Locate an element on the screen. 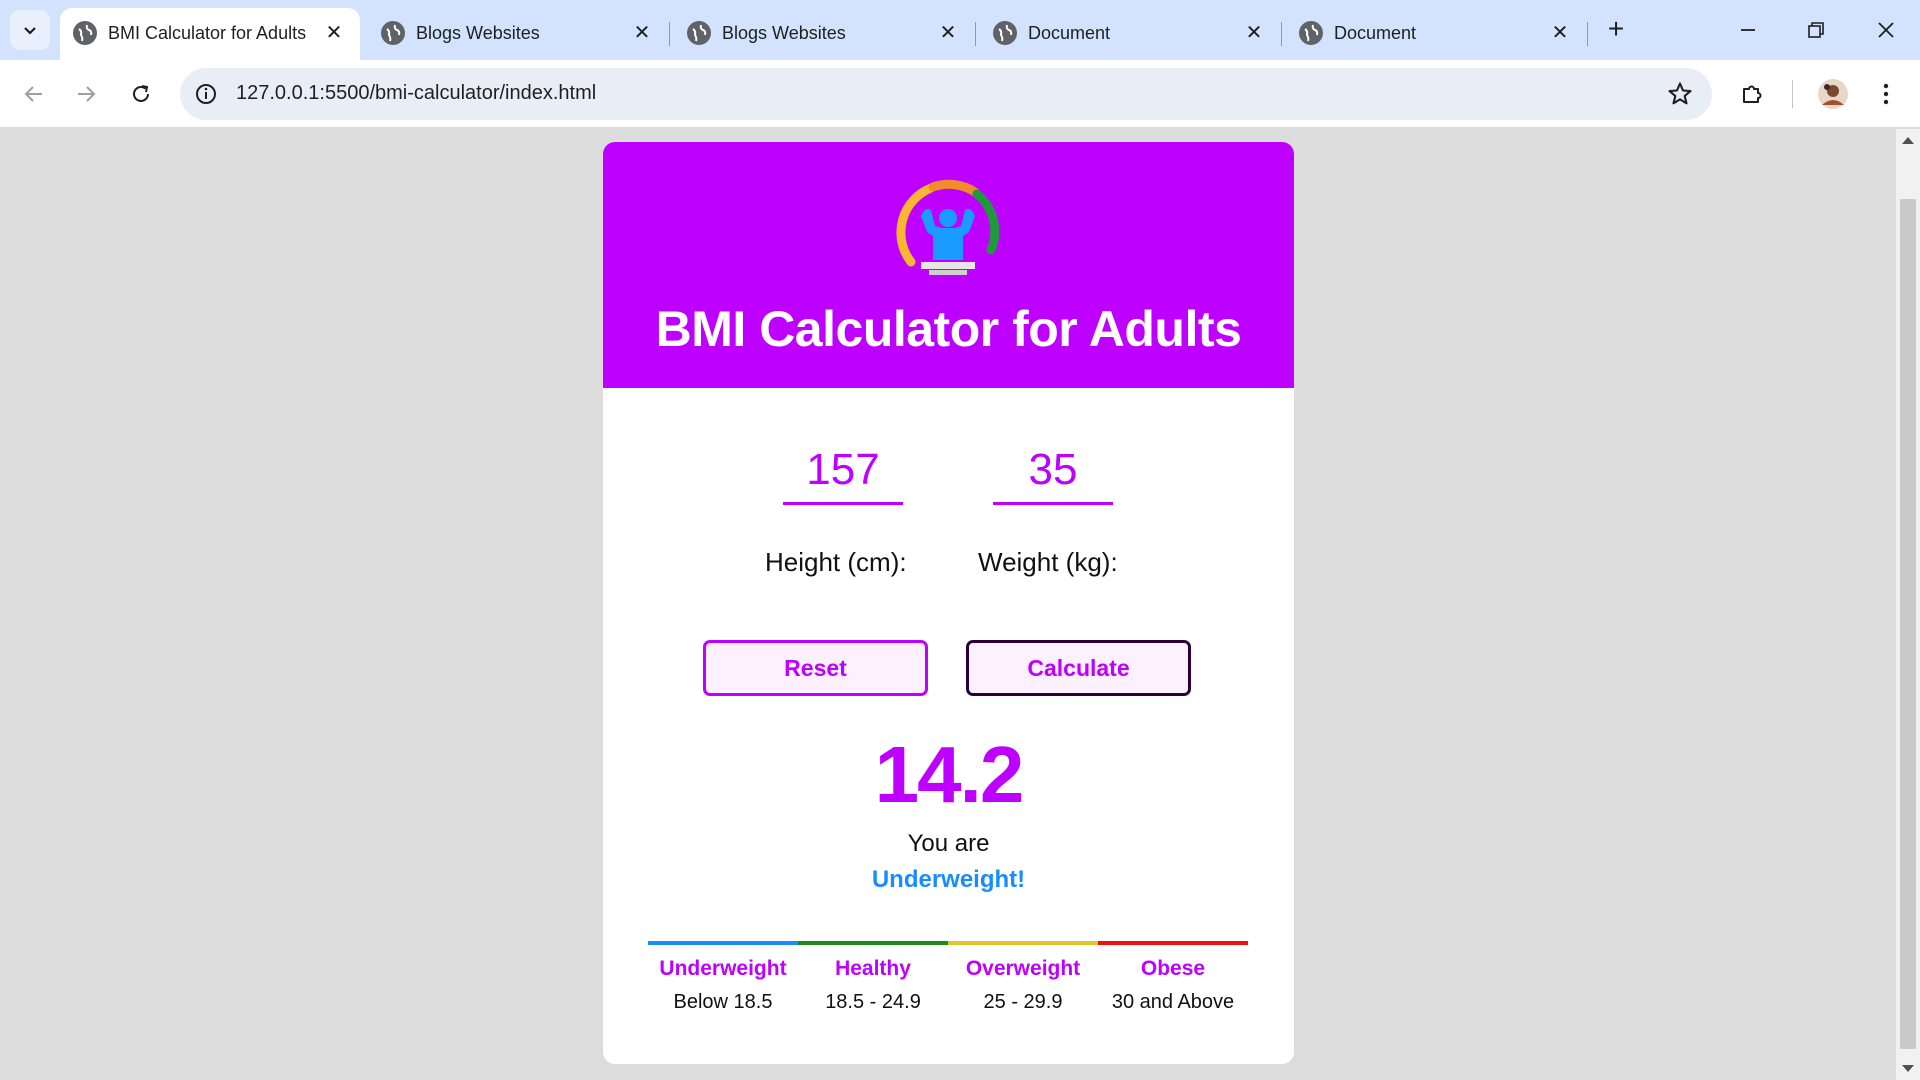  height-field is located at coordinates (843, 471).